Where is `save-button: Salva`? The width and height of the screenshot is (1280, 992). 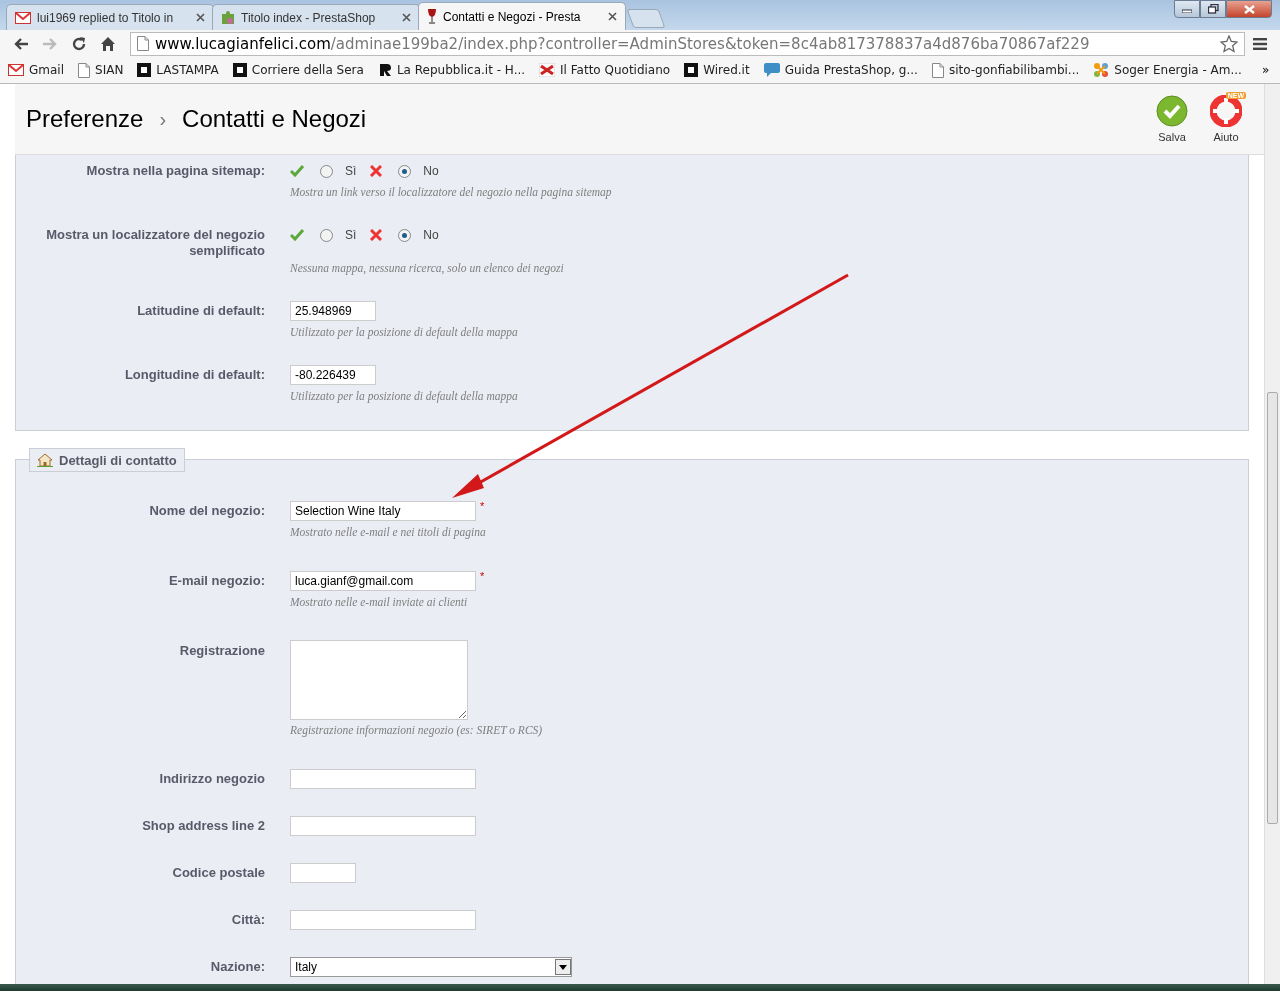 save-button: Salva is located at coordinates (1172, 119).